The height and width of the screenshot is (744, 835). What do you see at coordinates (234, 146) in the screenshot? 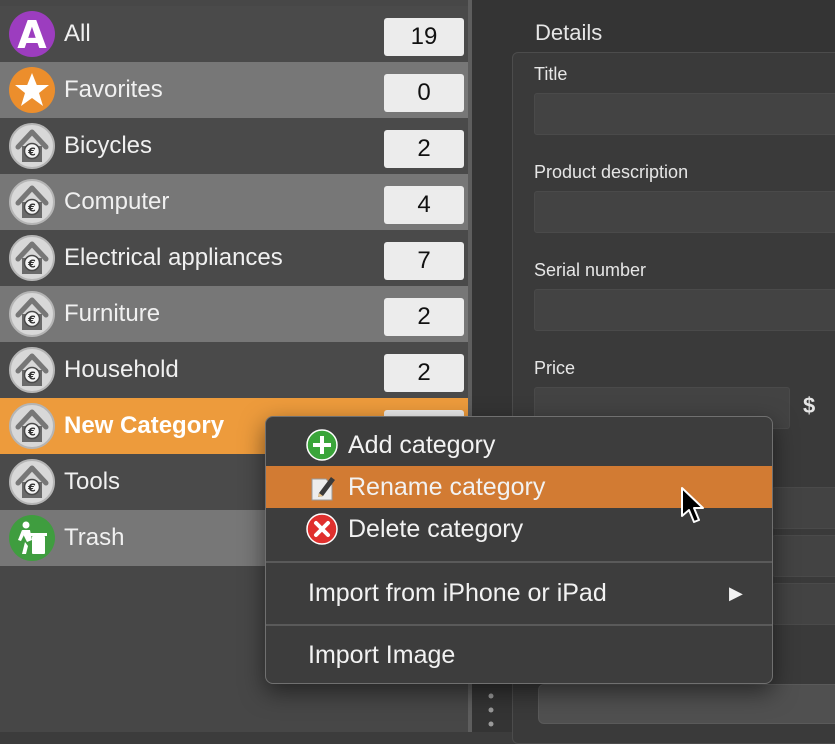
I see `sidebar-item-bicycles: Bicycles 2` at bounding box center [234, 146].